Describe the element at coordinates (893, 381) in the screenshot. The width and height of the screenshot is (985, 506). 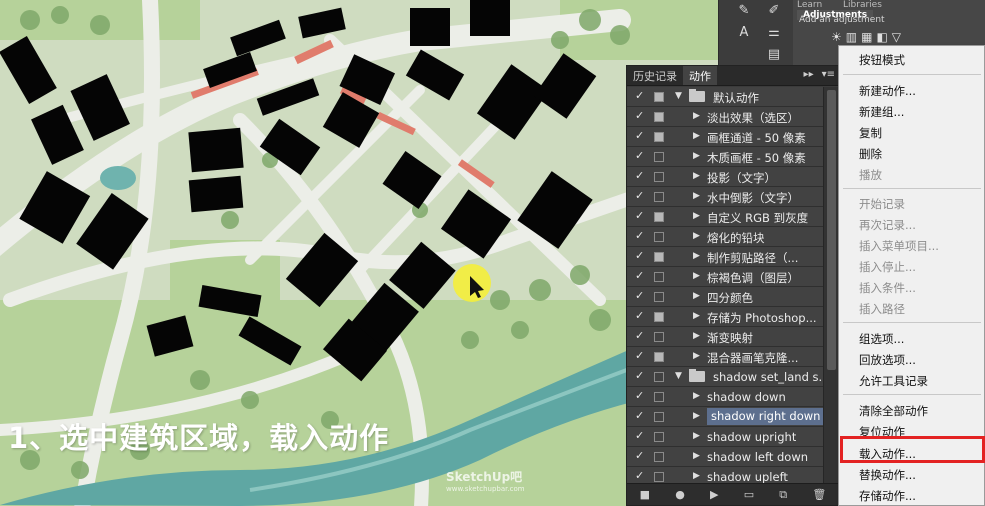
I see `menu-item: 允许工具记录` at that location.